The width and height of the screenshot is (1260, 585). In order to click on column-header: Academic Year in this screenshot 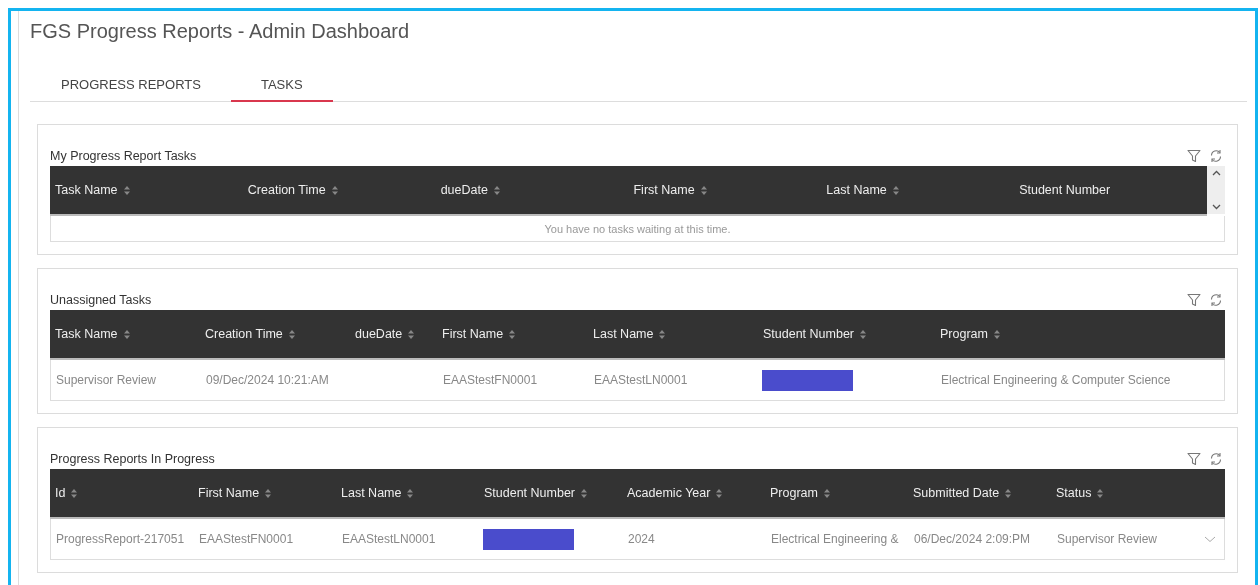, I will do `click(693, 493)`.